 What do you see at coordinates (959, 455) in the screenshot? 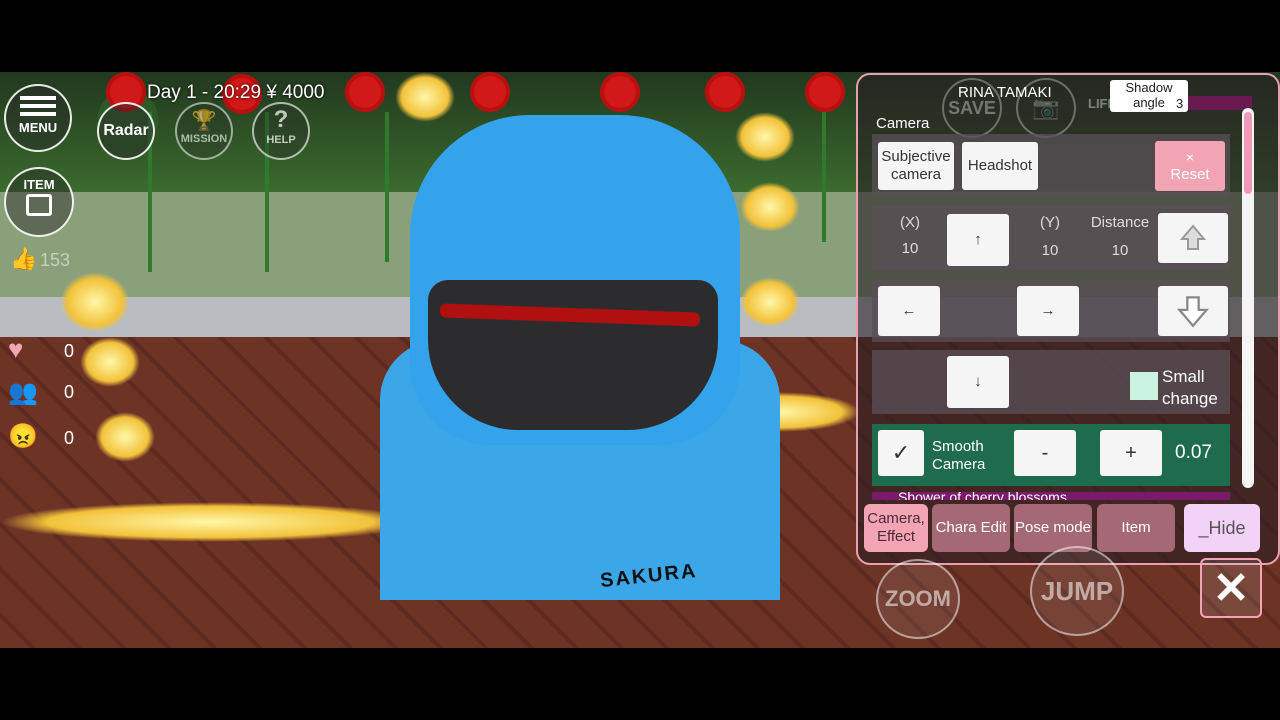
I see `smooth-camera-label: Smooth Camera` at bounding box center [959, 455].